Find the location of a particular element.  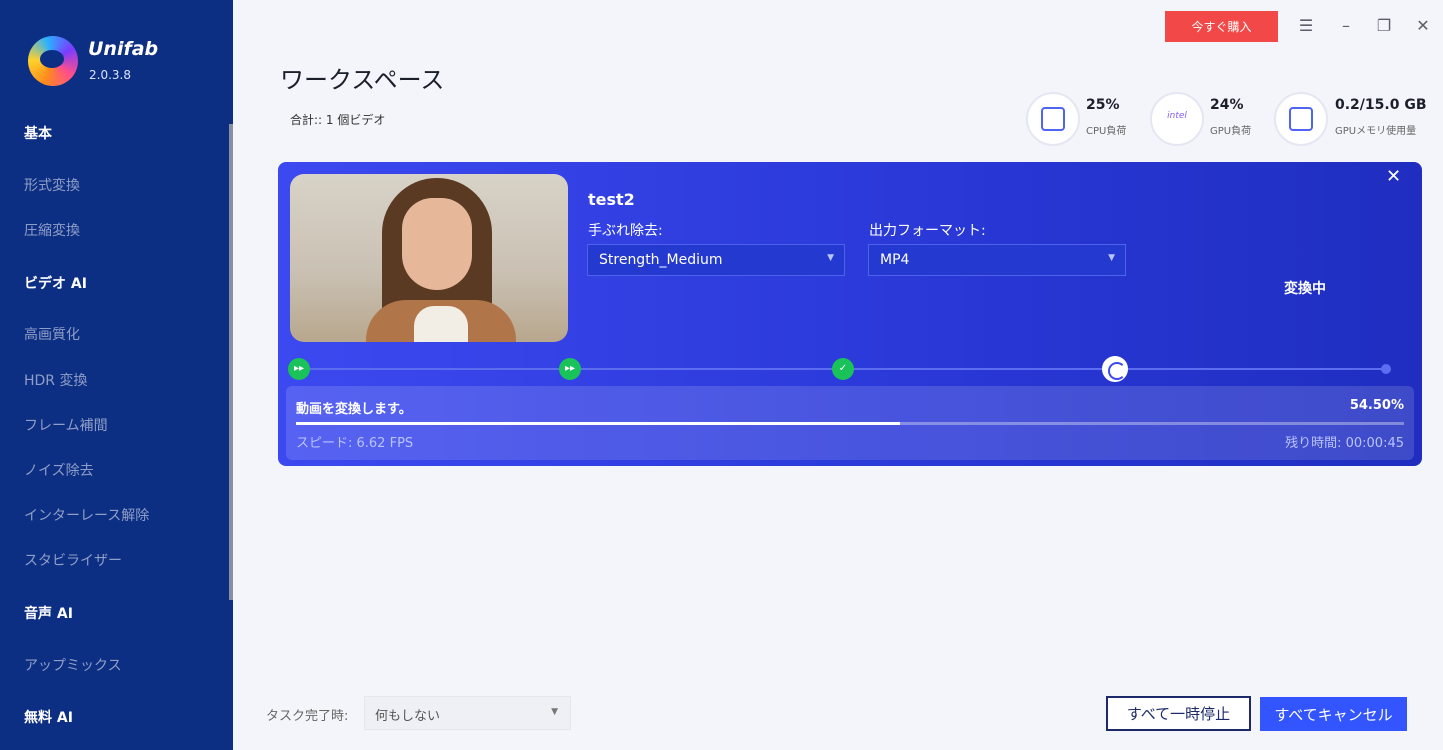

sidebar-section-basic: 基本 is located at coordinates (38, 133).